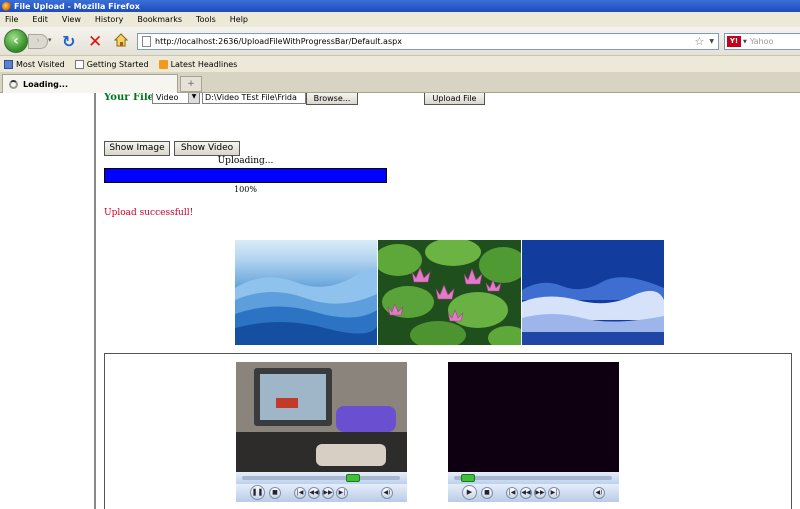  What do you see at coordinates (207, 148) in the screenshot?
I see `show-video-button: Show Video` at bounding box center [207, 148].